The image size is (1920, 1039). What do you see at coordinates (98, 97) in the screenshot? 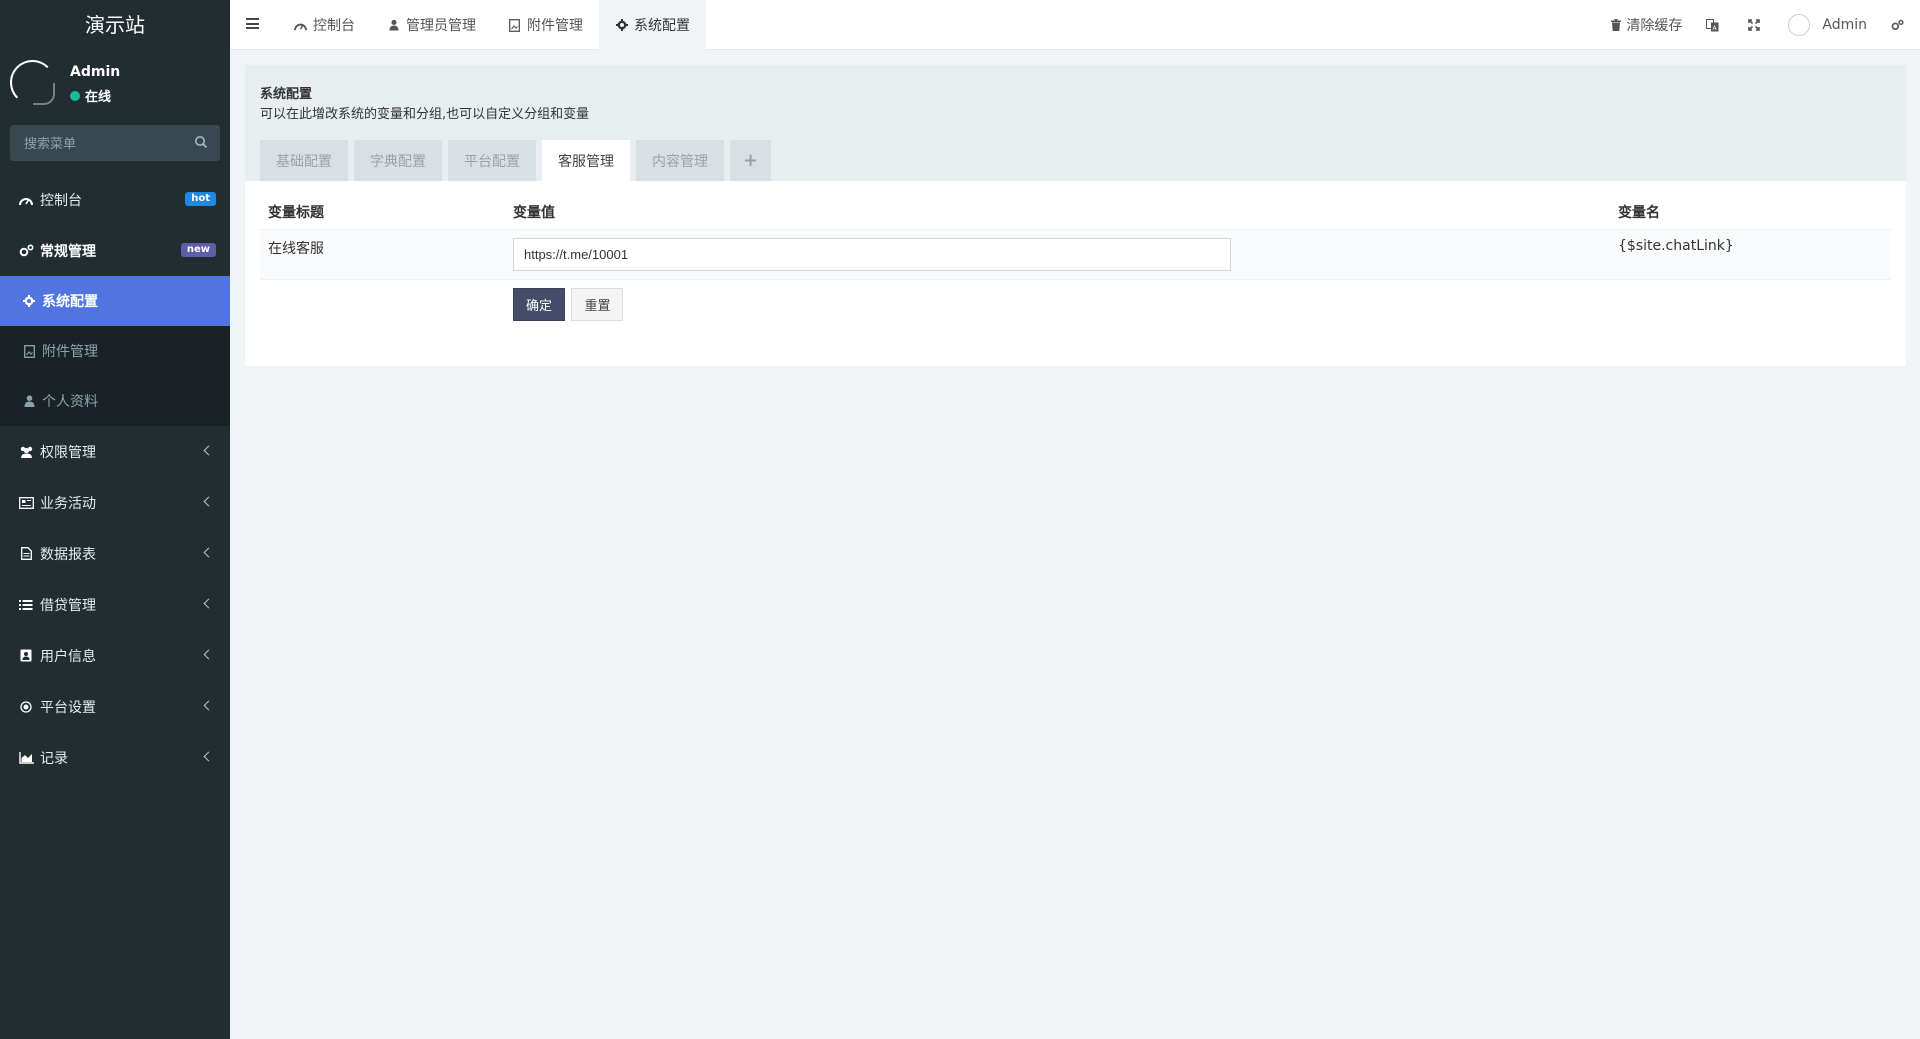
I see `status-label: 在线` at bounding box center [98, 97].